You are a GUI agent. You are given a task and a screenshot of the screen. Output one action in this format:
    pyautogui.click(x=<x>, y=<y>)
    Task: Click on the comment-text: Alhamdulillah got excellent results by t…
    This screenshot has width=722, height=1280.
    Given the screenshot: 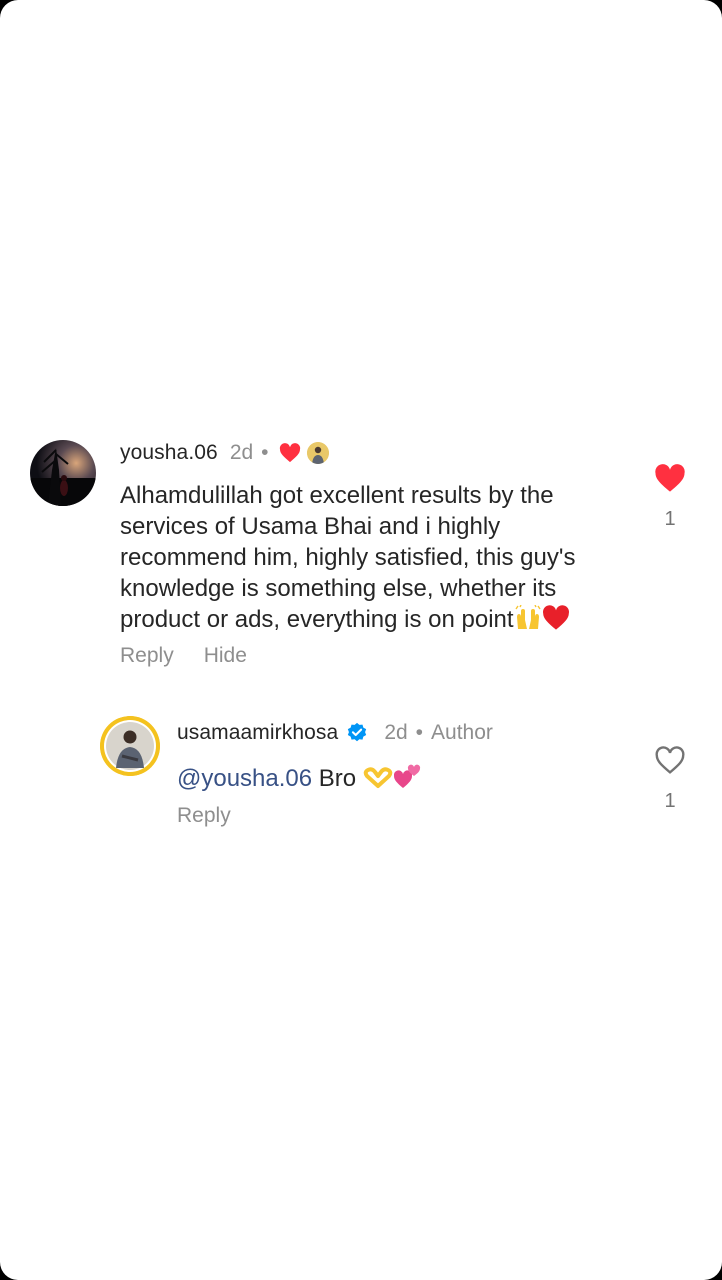 What is the action you would take?
    pyautogui.click(x=370, y=557)
    